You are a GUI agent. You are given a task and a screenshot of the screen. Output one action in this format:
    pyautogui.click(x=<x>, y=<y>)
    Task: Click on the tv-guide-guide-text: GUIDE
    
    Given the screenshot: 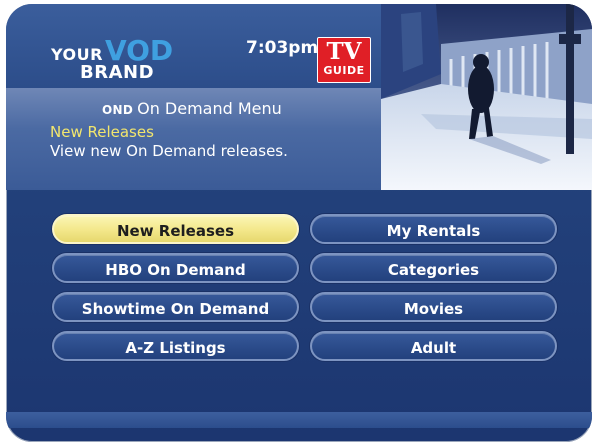 What is the action you would take?
    pyautogui.click(x=344, y=70)
    